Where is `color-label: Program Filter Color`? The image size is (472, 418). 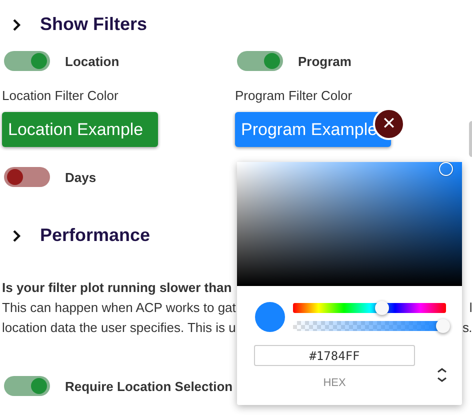 color-label: Program Filter Color is located at coordinates (294, 95).